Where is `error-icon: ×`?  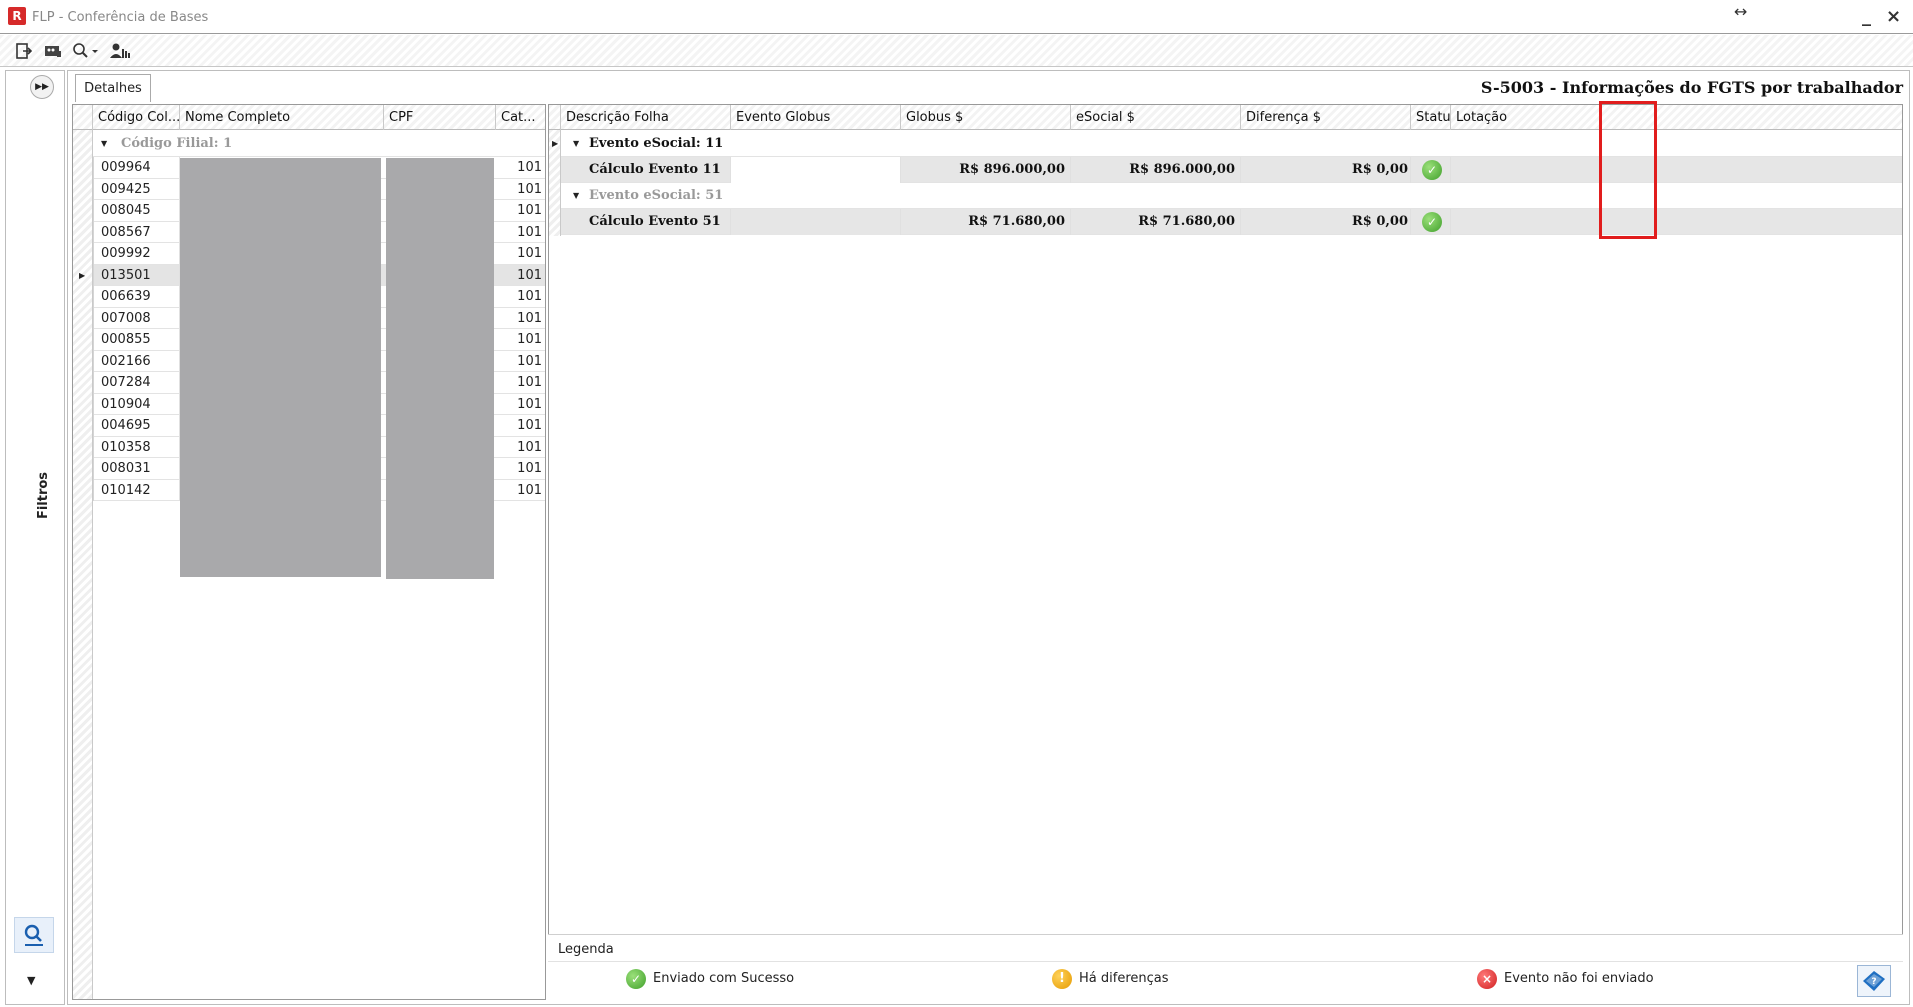 error-icon: × is located at coordinates (1487, 979).